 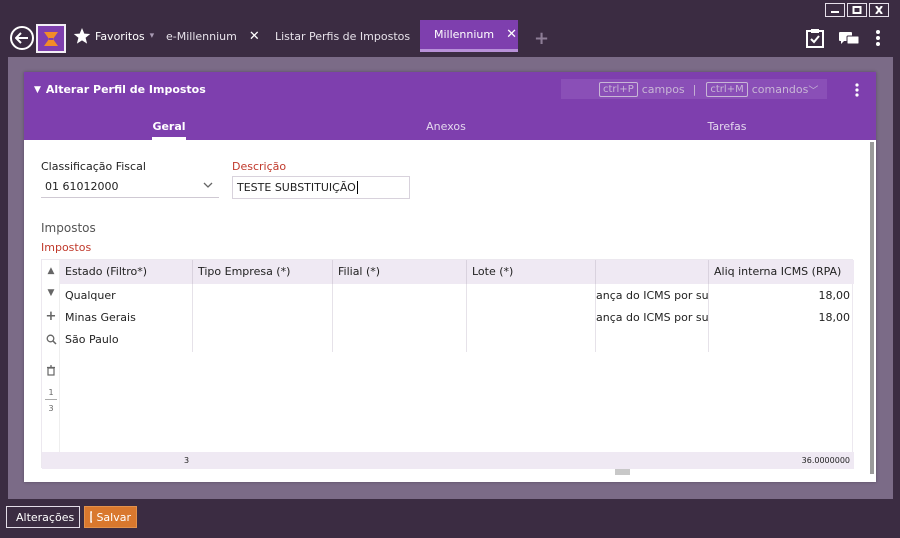 What do you see at coordinates (45, 517) in the screenshot?
I see `changes-label: Alterações` at bounding box center [45, 517].